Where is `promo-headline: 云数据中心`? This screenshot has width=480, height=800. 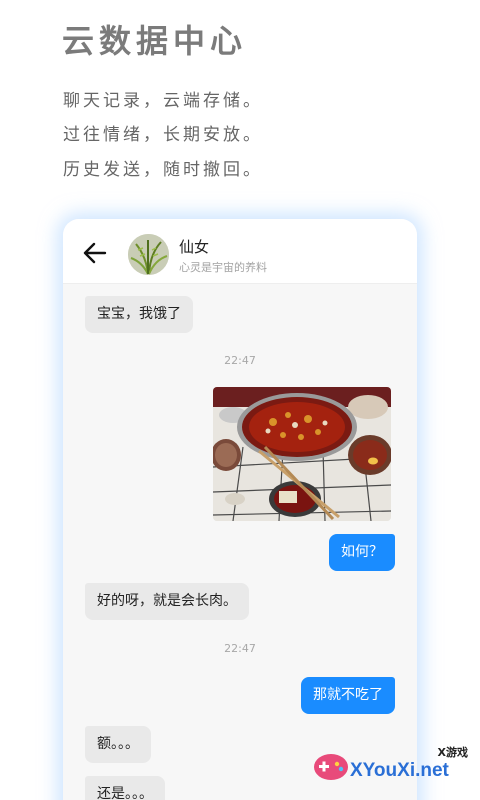
promo-headline: 云数据中心 is located at coordinates (155, 41).